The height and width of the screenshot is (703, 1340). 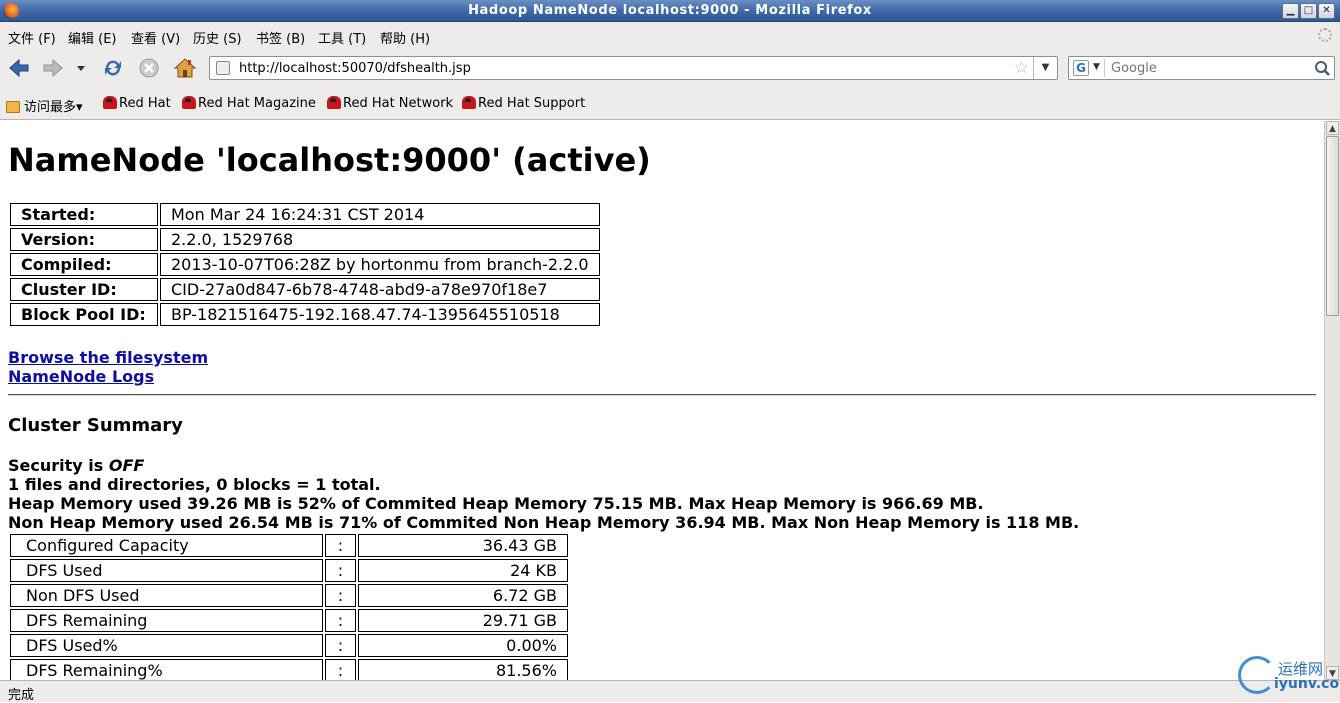 I want to click on watermark-logo-icon, so click(x=1257, y=675).